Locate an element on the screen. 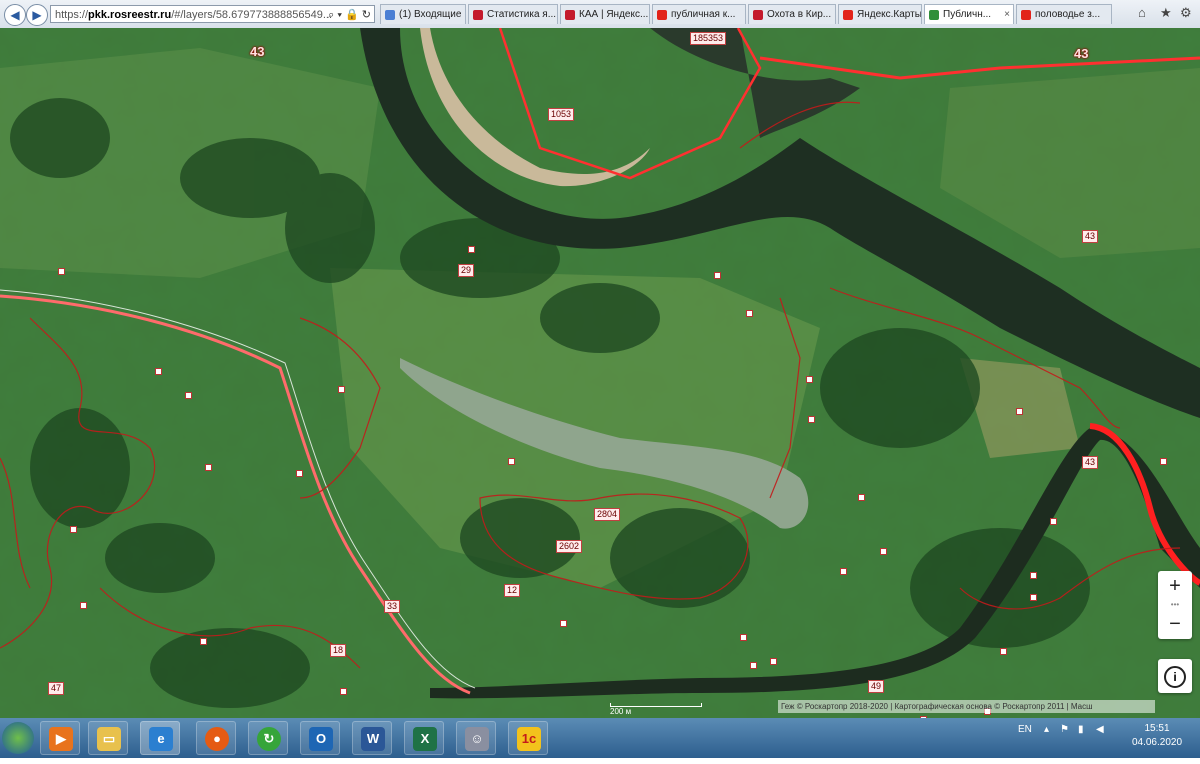 The width and height of the screenshot is (1200, 764). tray-up-arrow-icon: ▴ is located at coordinates (1046, 729).